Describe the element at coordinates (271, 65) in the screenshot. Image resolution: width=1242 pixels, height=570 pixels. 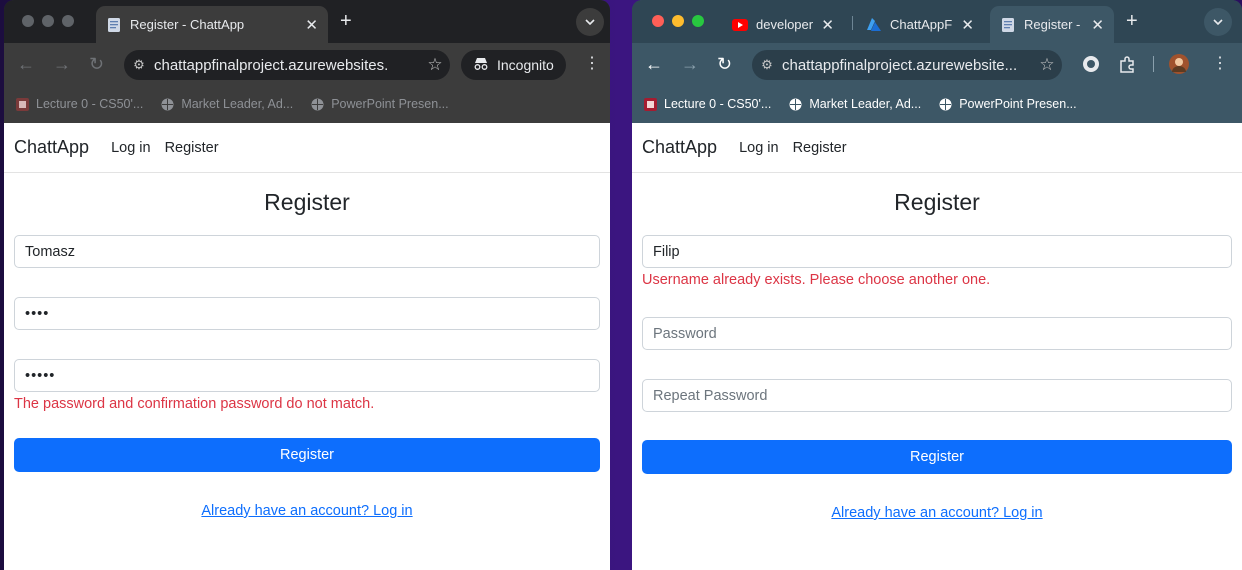
I see `url-text: chattappfinalproject.azurewebsites.` at that location.